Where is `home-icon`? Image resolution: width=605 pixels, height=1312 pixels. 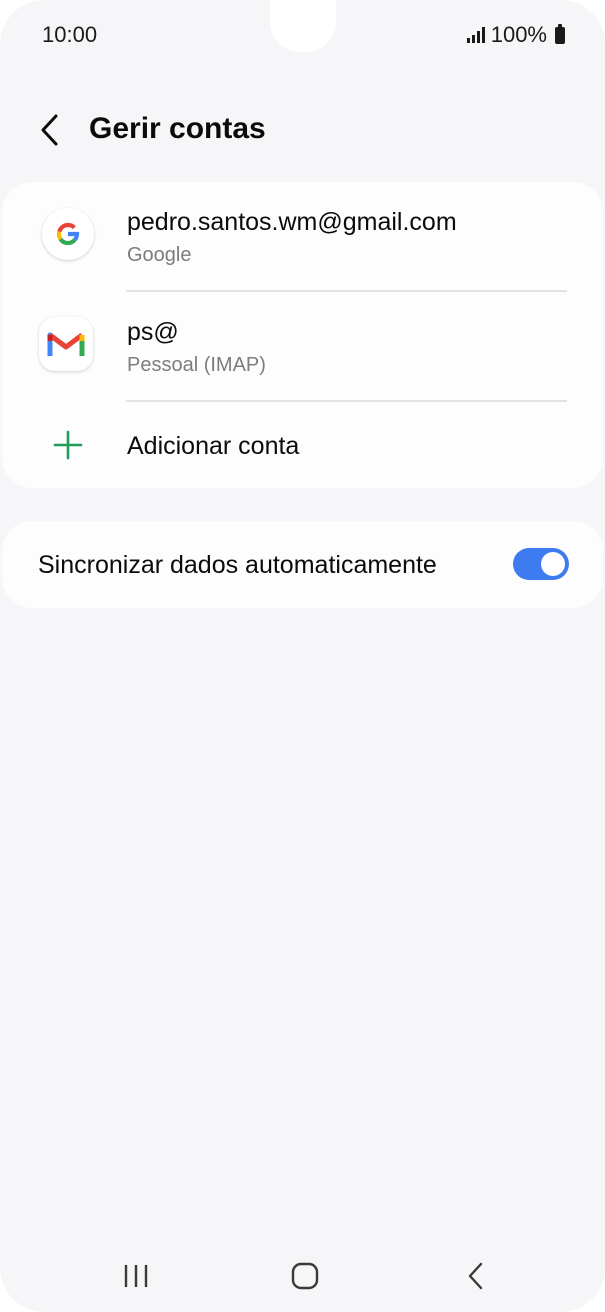 home-icon is located at coordinates (305, 1276).